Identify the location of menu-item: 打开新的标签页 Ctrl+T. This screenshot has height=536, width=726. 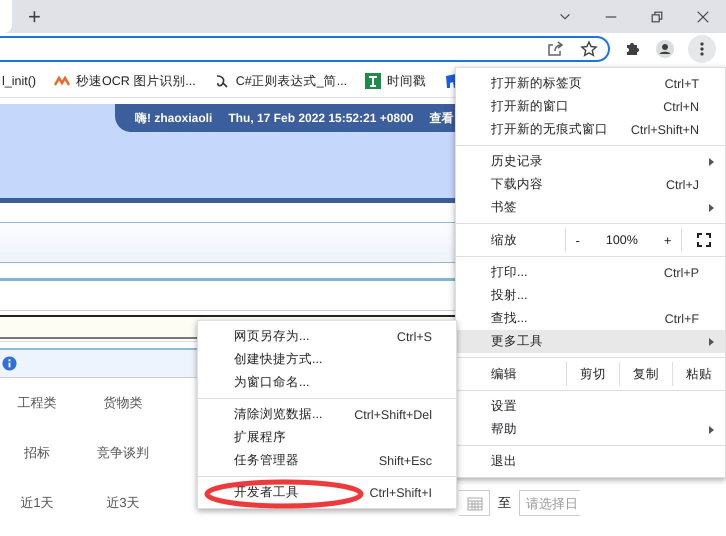
(590, 83).